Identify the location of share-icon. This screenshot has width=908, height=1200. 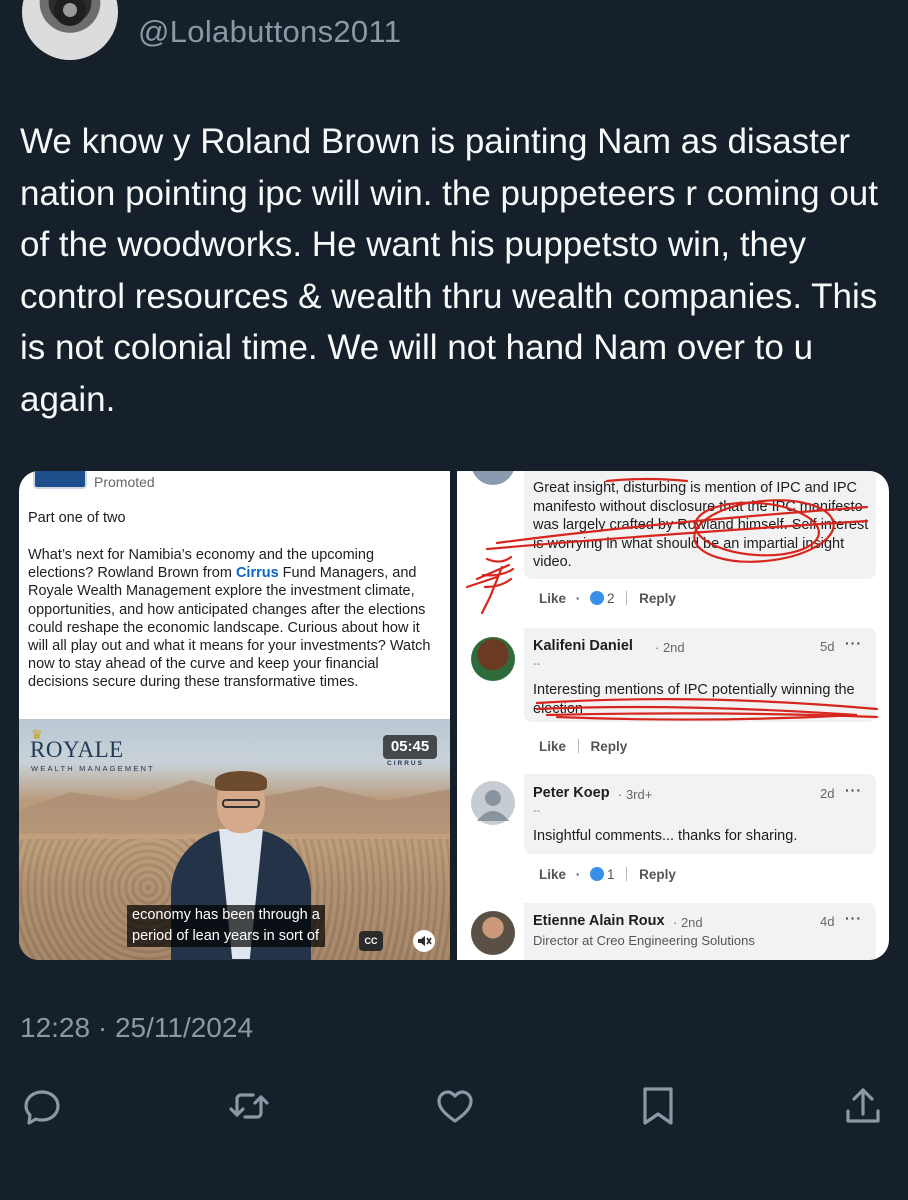
(863, 1106).